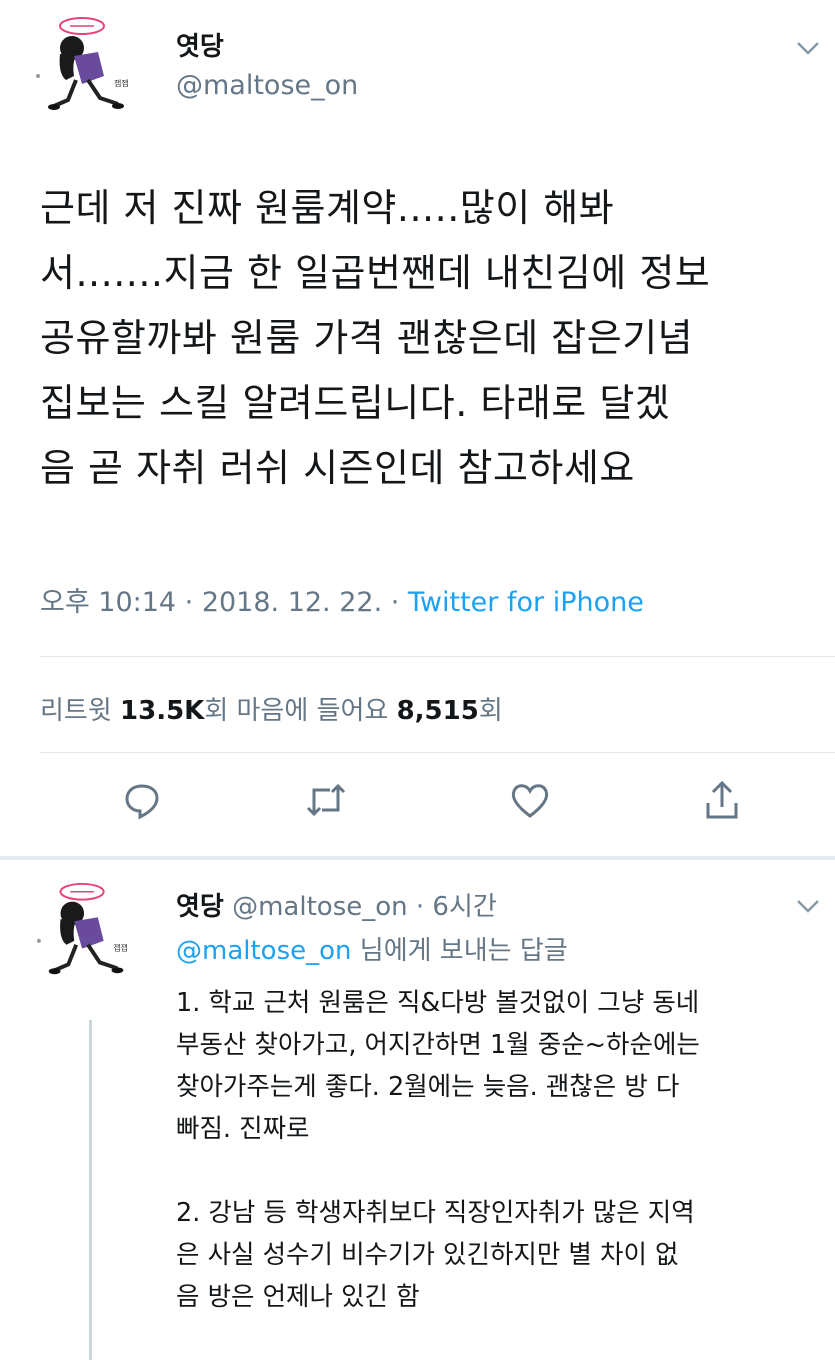 The height and width of the screenshot is (1360, 835). What do you see at coordinates (224, 602) in the screenshot?
I see `timestamp: 오후 10:14 · 2018. 12. 22. ·` at bounding box center [224, 602].